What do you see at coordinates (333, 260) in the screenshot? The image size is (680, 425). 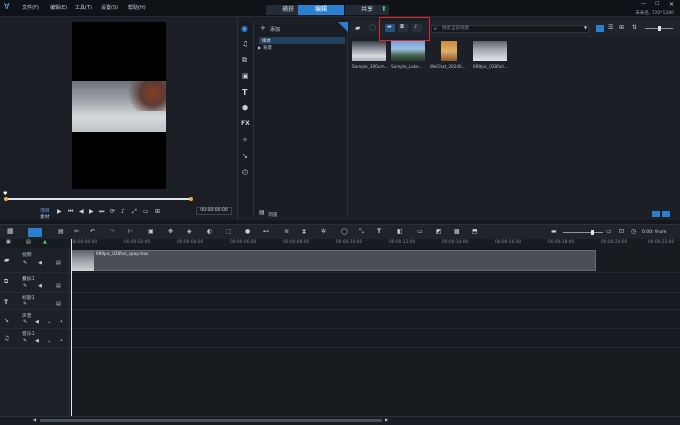 I see `timeline-clip` at bounding box center [333, 260].